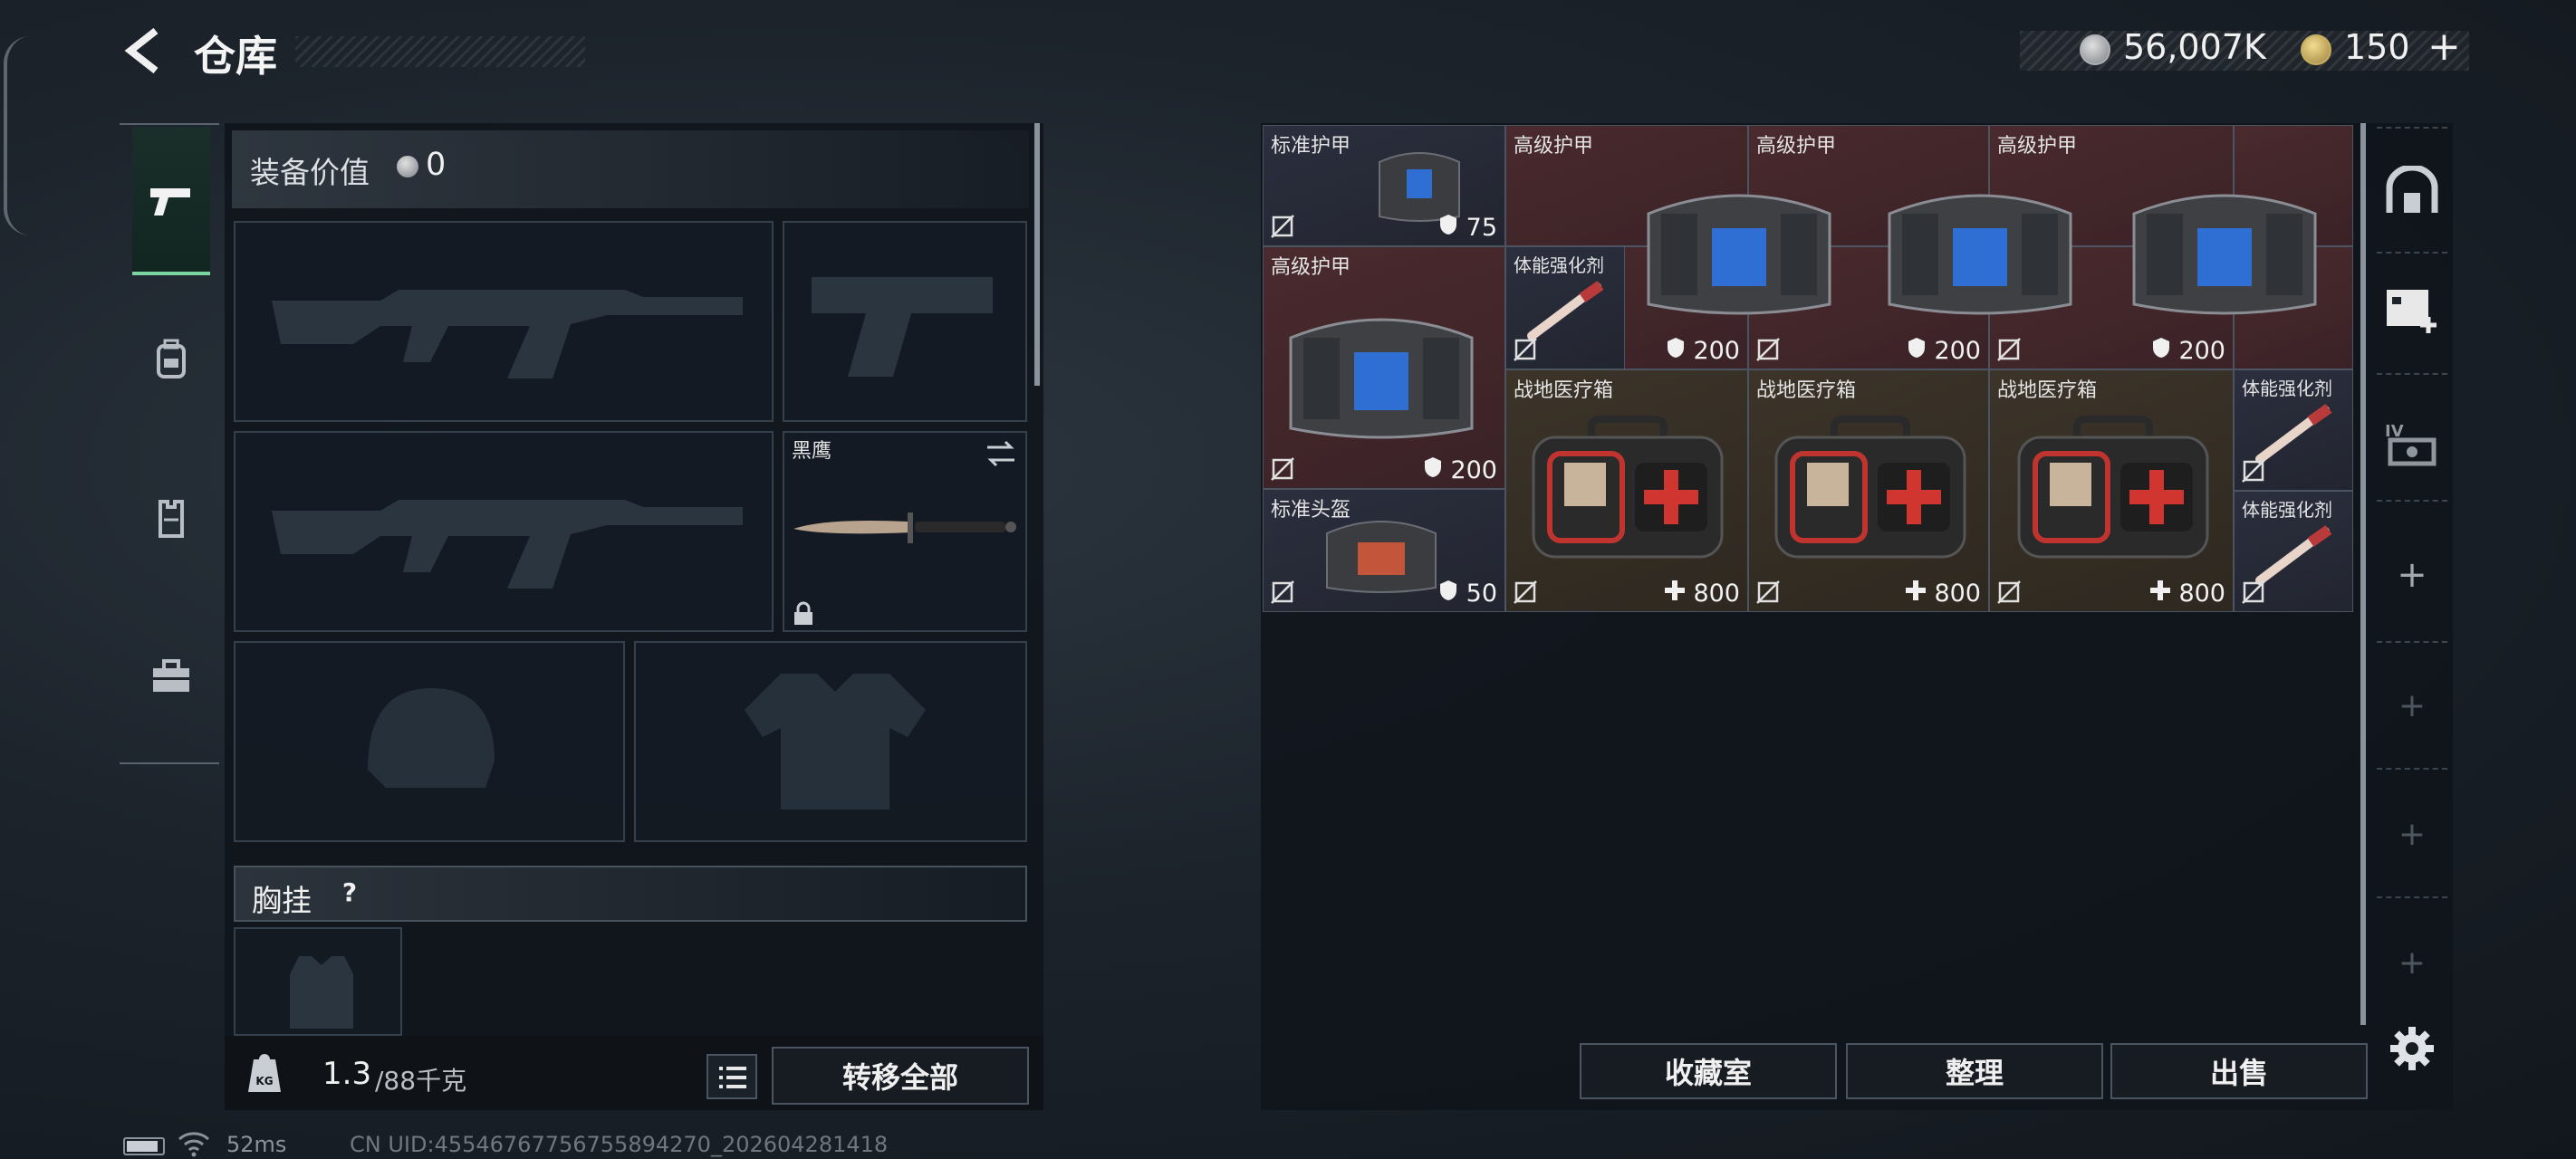 The width and height of the screenshot is (2576, 1159). I want to click on pistol-slot, so click(905, 321).